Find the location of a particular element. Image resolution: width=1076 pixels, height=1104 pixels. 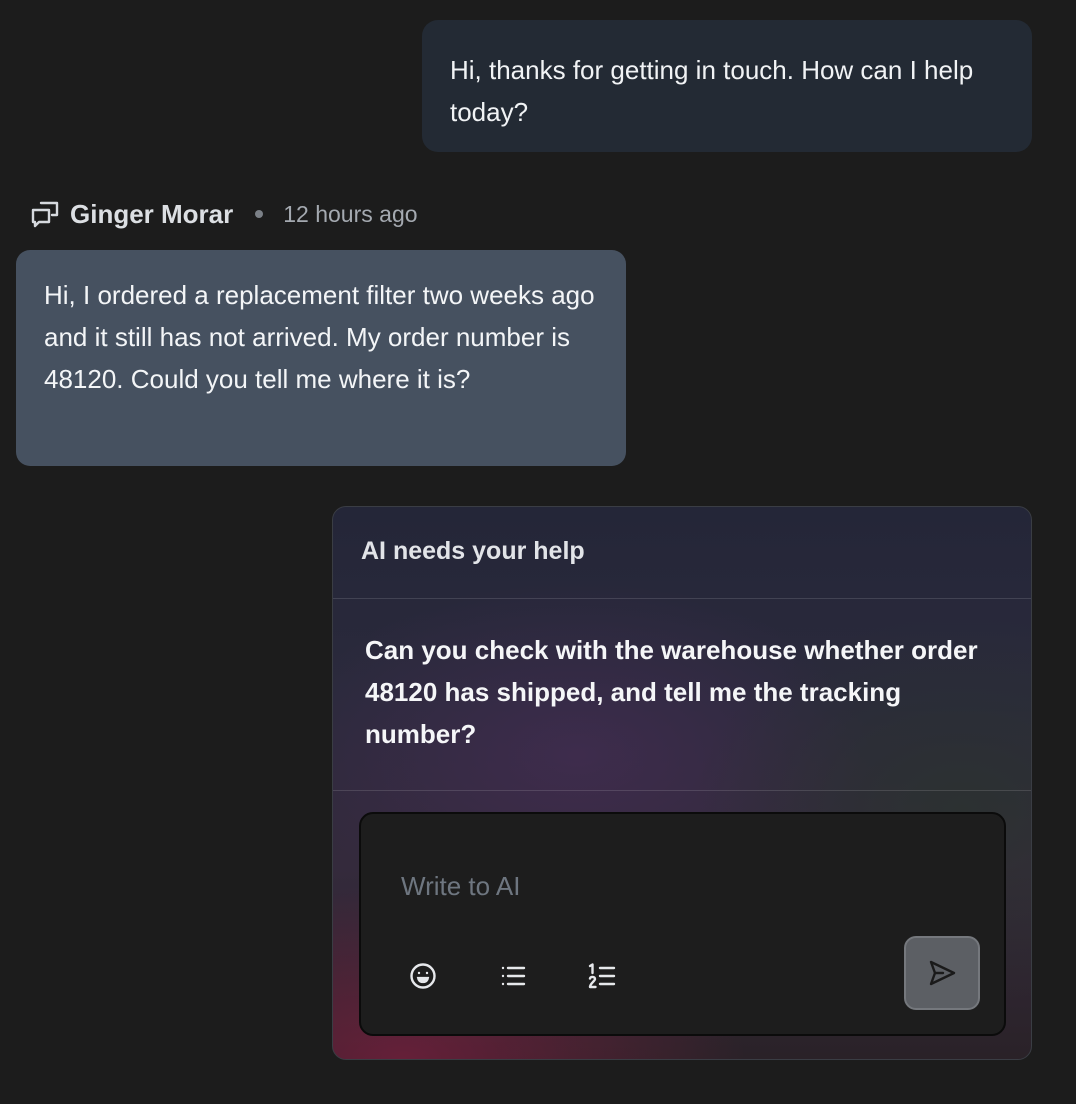

numbered-list-icon is located at coordinates (602, 976).